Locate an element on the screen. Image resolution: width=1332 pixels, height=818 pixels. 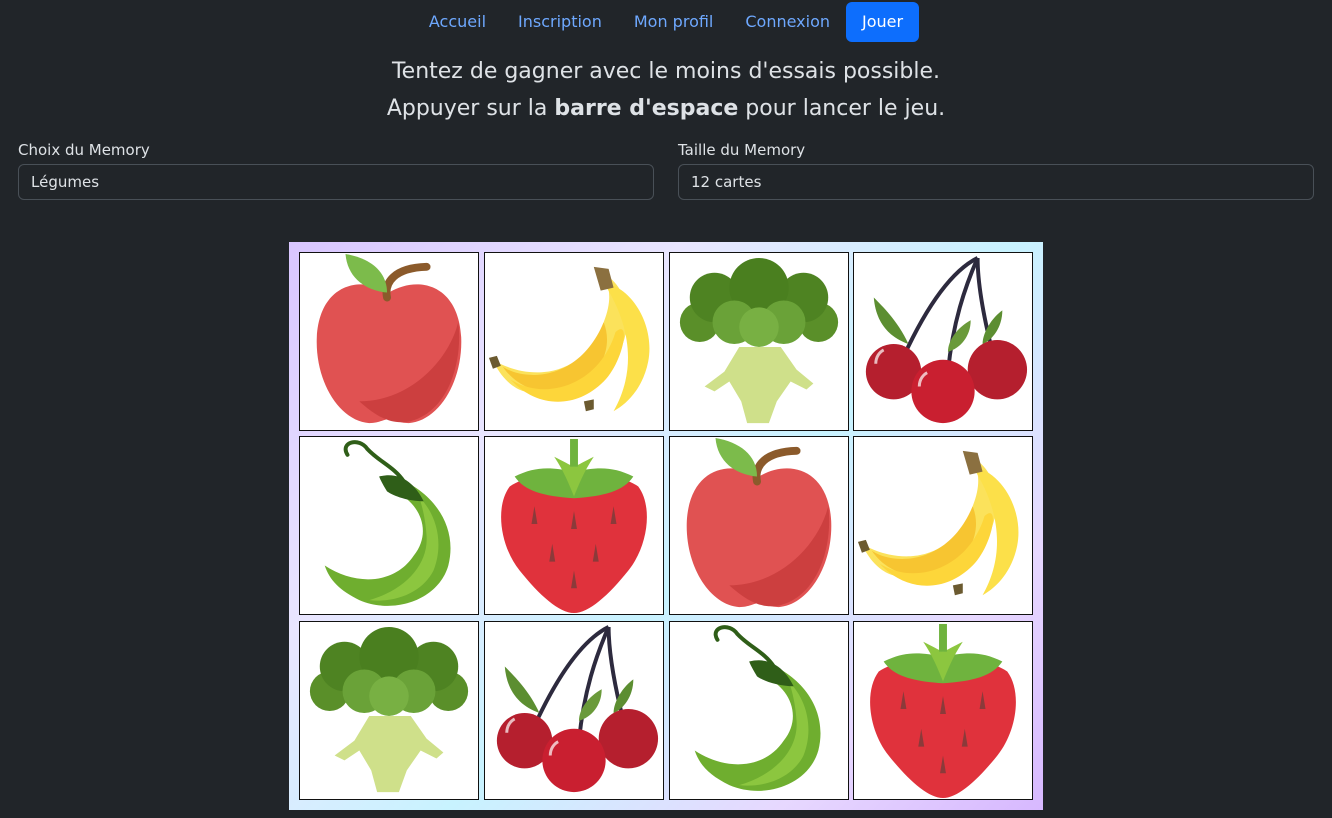
nav-mon-profil: Mon profil is located at coordinates (674, 22).